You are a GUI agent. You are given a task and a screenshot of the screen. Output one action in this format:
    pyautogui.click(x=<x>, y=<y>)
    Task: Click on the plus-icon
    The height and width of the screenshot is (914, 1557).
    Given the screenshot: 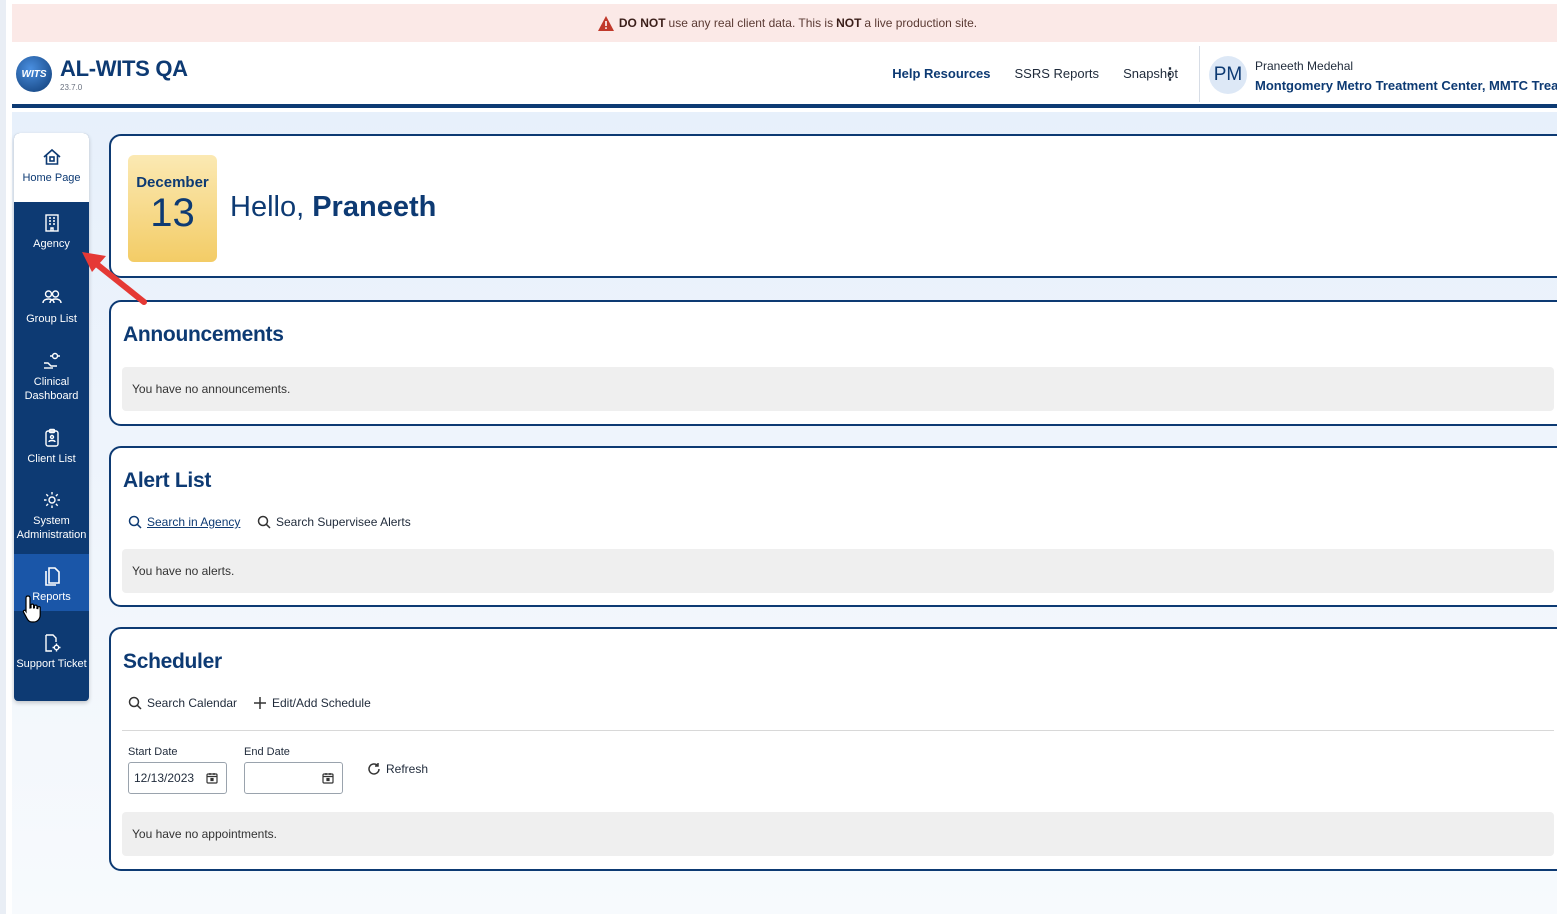 What is the action you would take?
    pyautogui.click(x=260, y=703)
    